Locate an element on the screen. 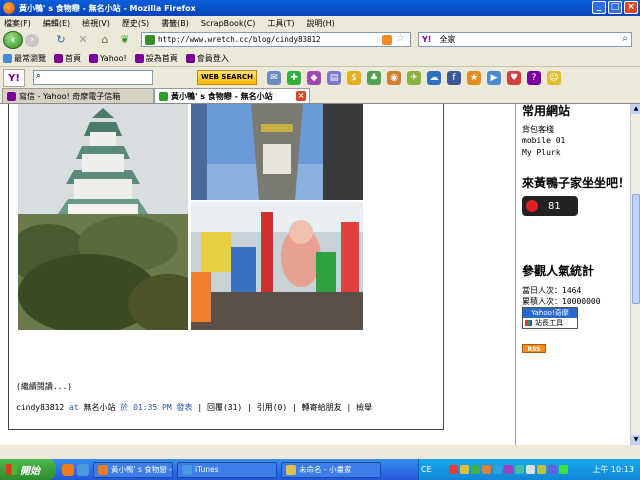 This screenshot has width=640, height=480. street-illustration is located at coordinates (277, 266).